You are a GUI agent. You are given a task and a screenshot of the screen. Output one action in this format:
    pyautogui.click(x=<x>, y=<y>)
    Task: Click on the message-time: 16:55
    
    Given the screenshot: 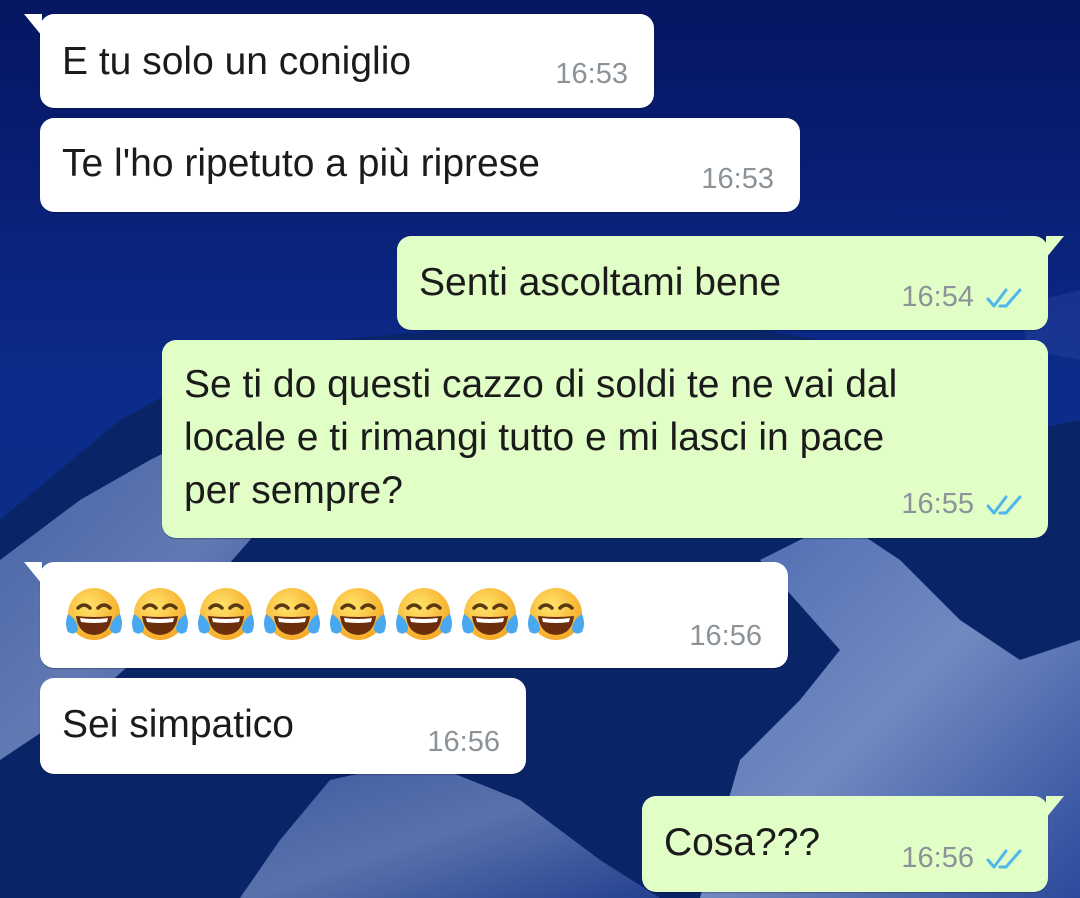 What is the action you would take?
    pyautogui.click(x=962, y=504)
    